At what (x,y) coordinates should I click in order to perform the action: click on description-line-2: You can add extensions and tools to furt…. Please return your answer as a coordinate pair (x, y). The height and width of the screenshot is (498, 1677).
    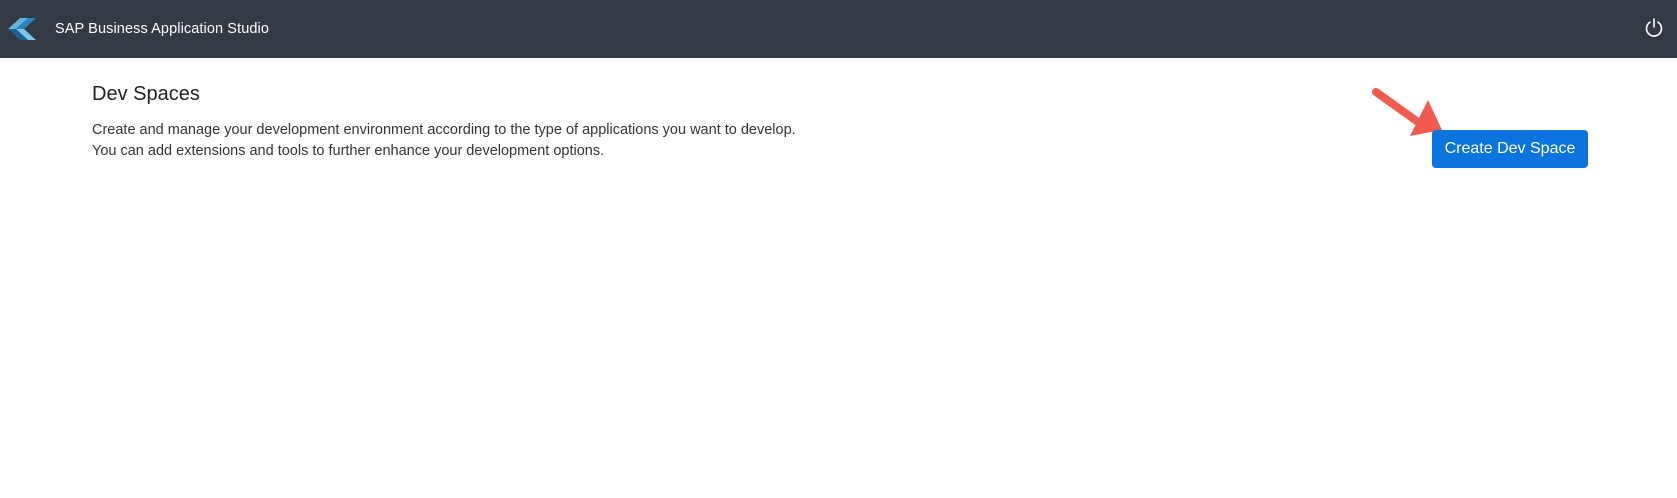
    Looking at the image, I should click on (348, 151).